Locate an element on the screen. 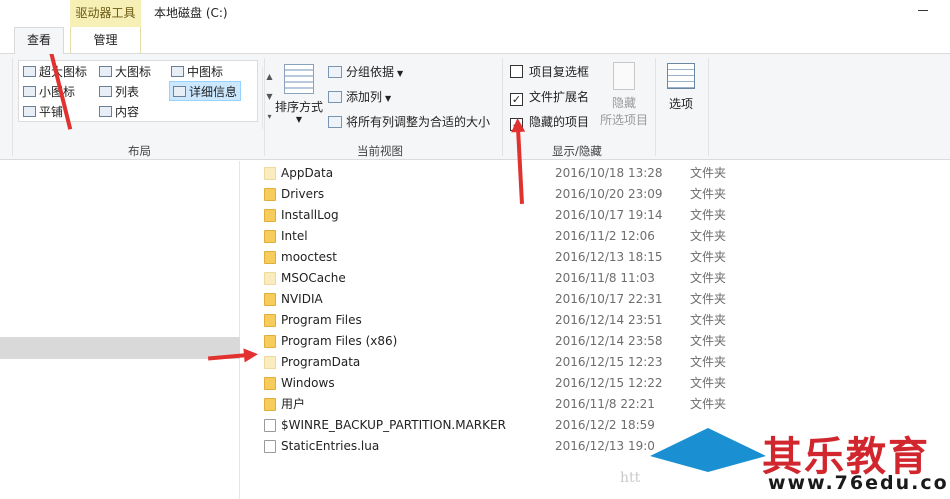 The height and width of the screenshot is (499, 950). file-row: 用户 2016/11/8 22:21 文件夹 is located at coordinates (604, 404).